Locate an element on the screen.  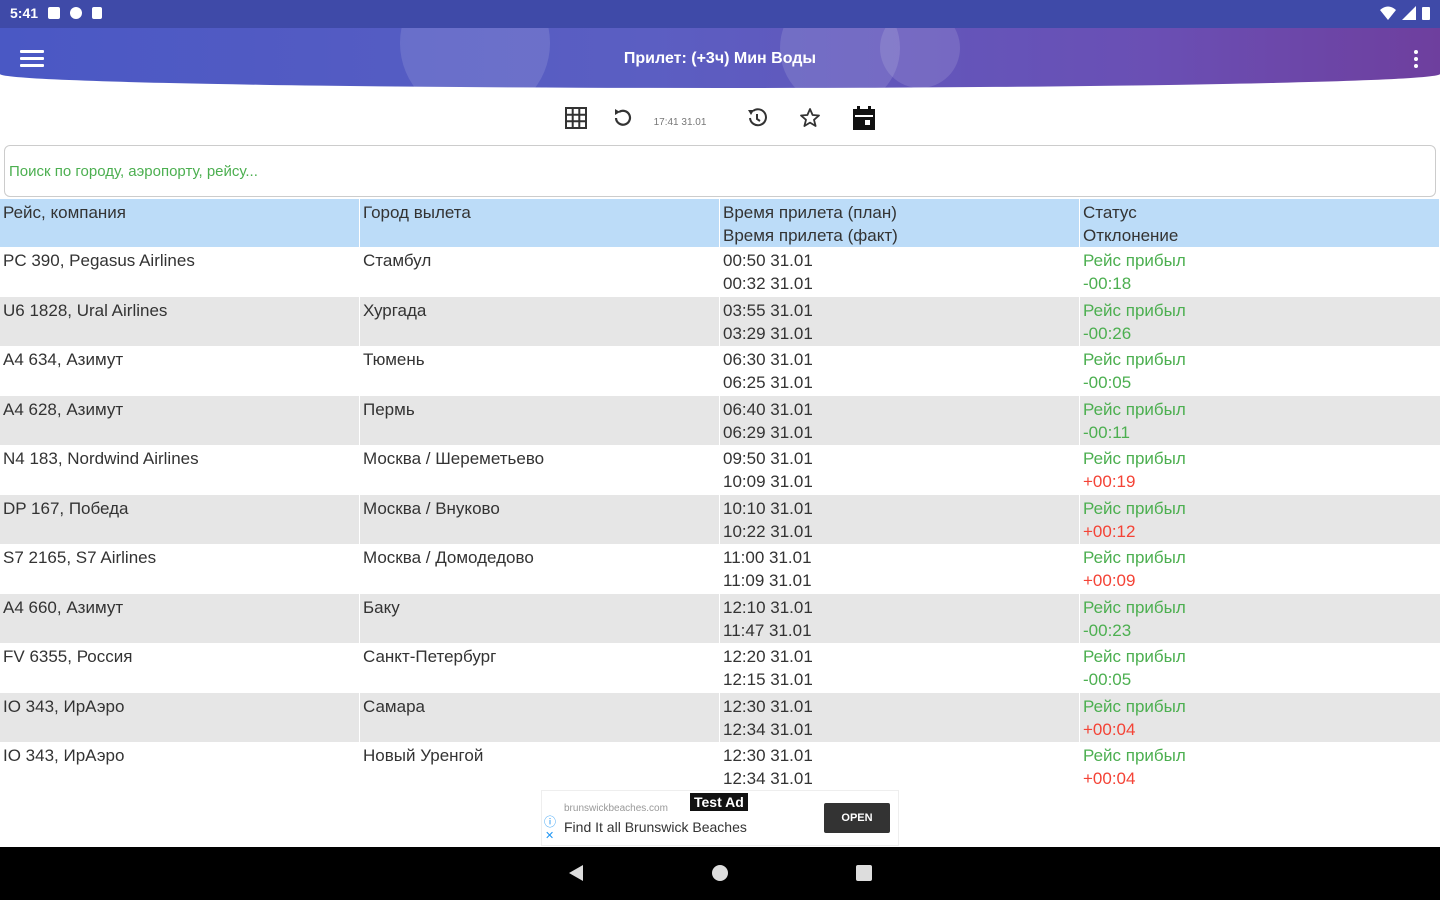
page-title: Прилет: (+3ч) Мин Воды is located at coordinates (720, 58).